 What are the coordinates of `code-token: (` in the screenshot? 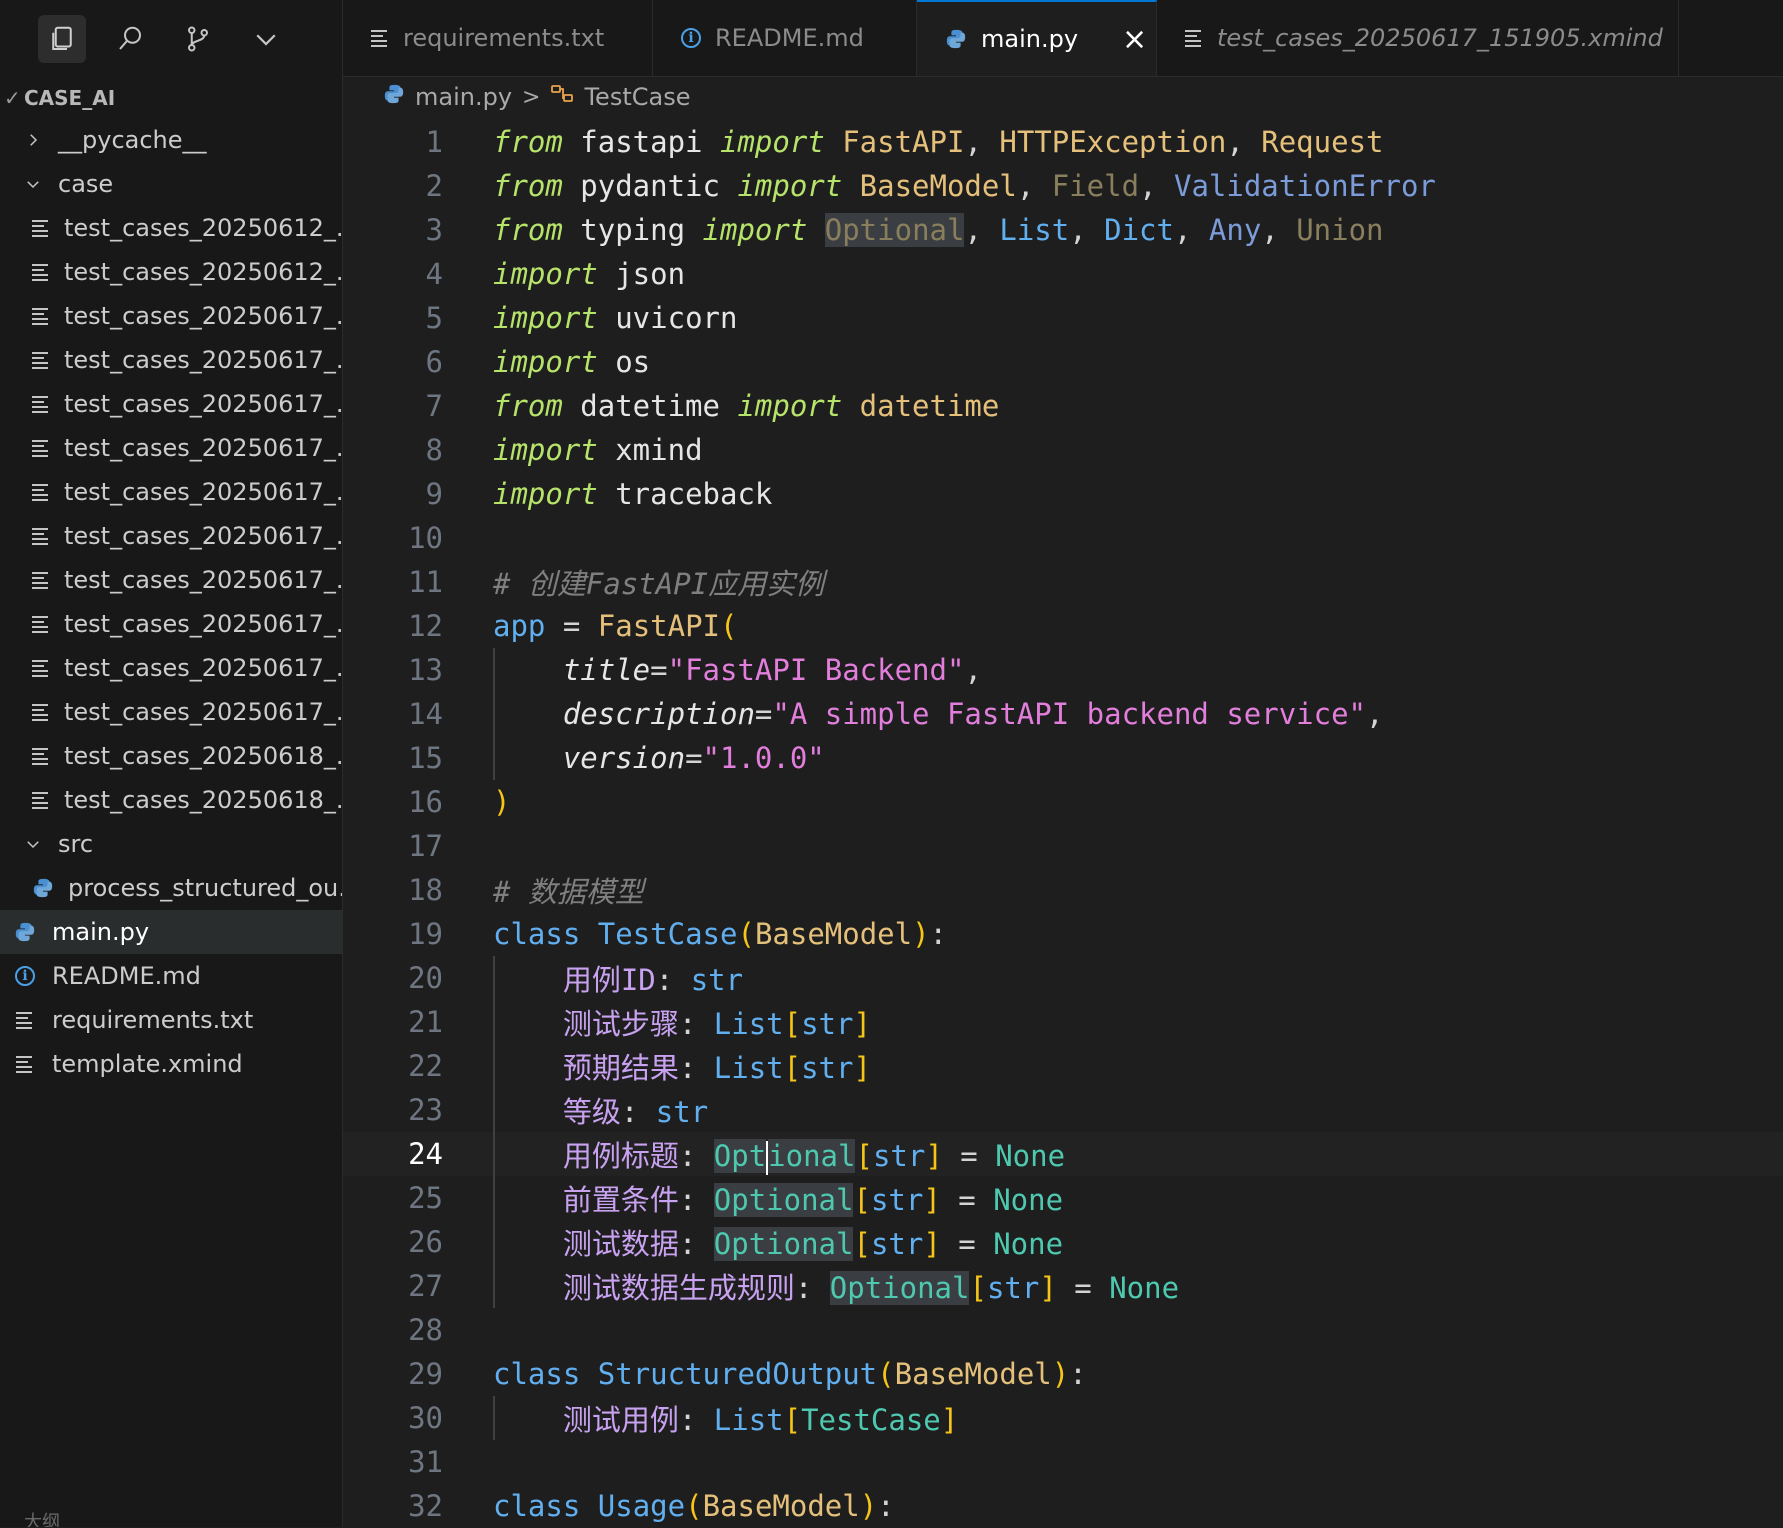 It's located at (729, 626).